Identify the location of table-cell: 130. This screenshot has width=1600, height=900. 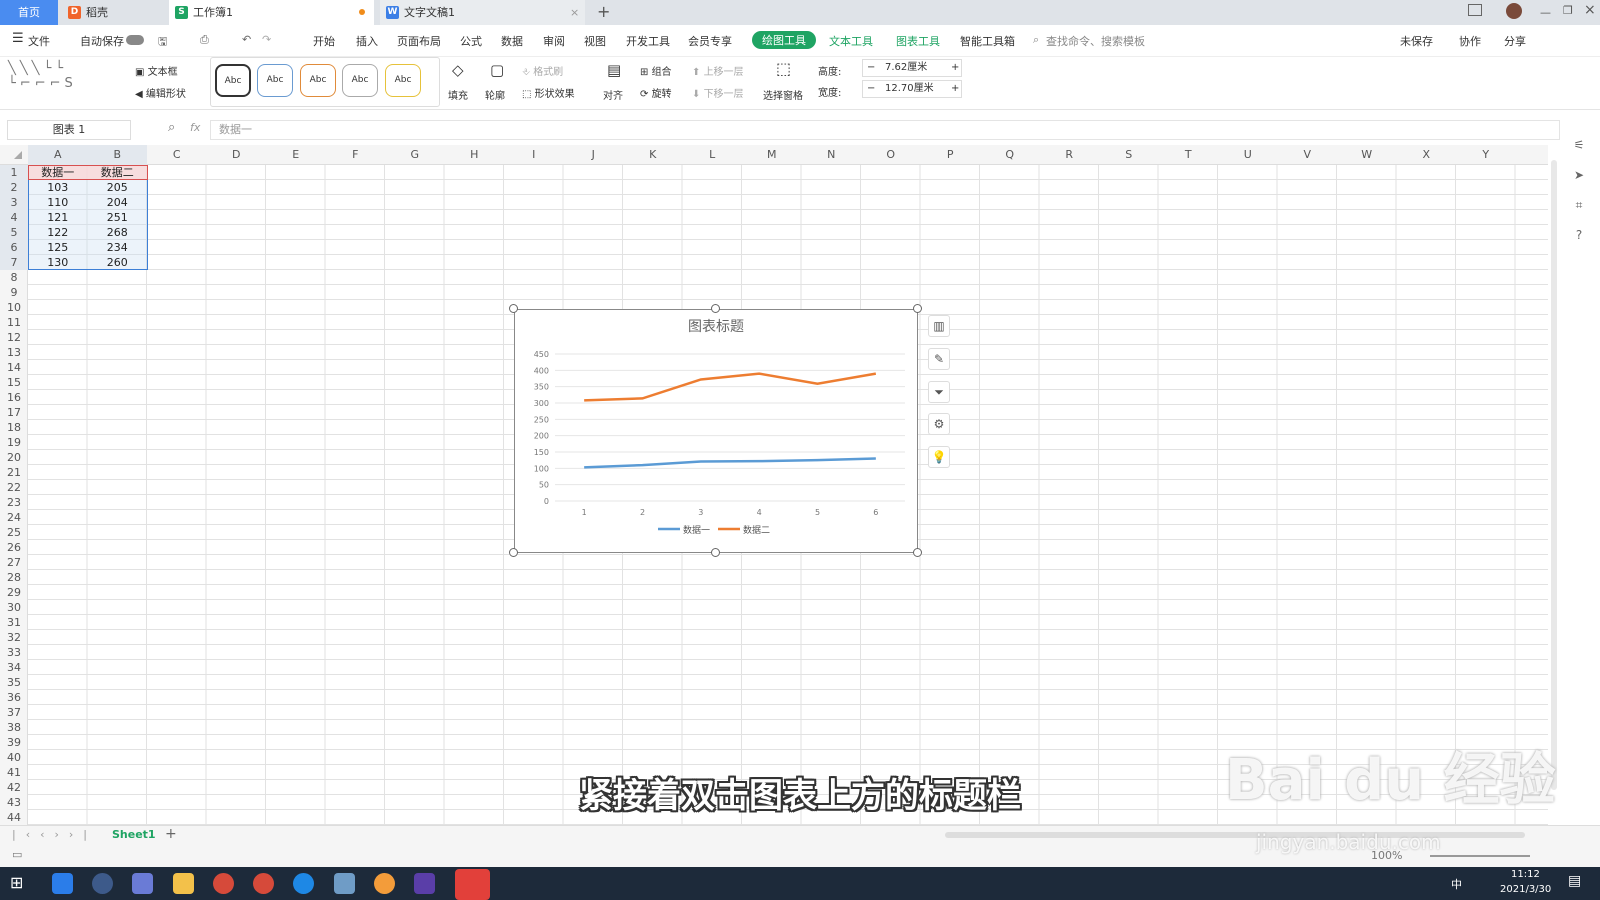
(58, 262).